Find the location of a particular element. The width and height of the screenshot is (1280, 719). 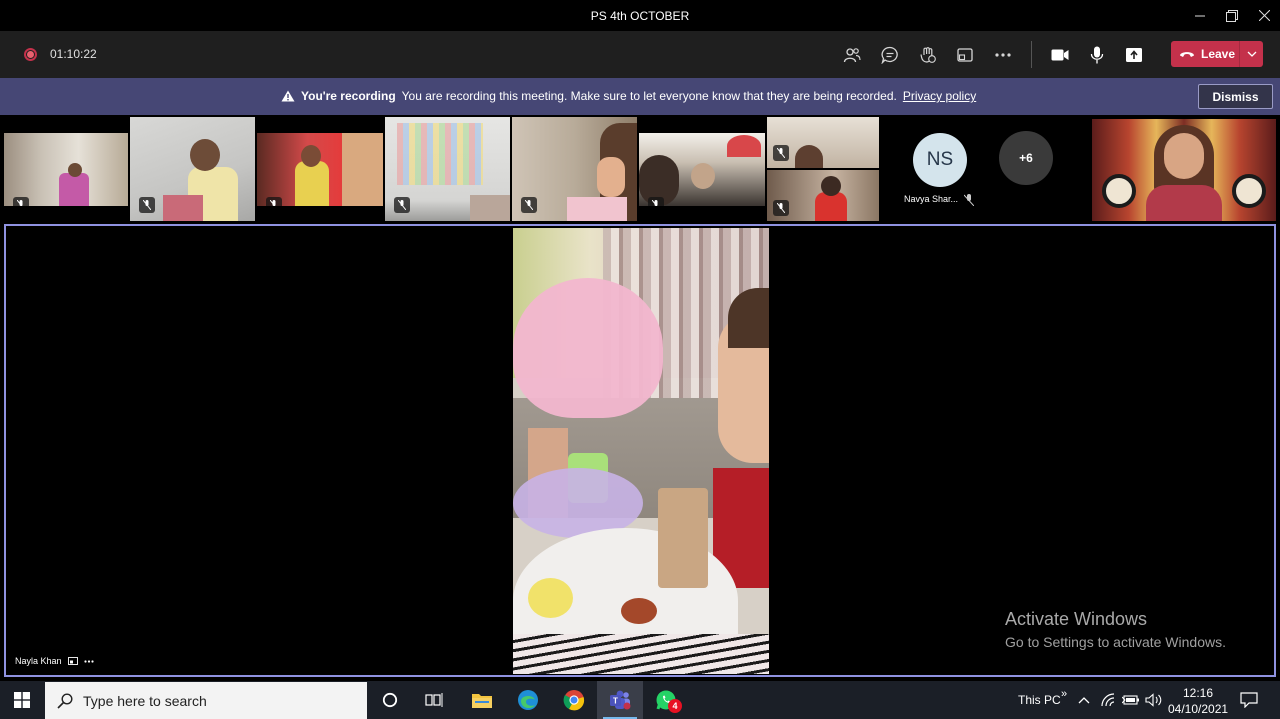

taskbar-search-box: Type here to search is located at coordinates (206, 700).